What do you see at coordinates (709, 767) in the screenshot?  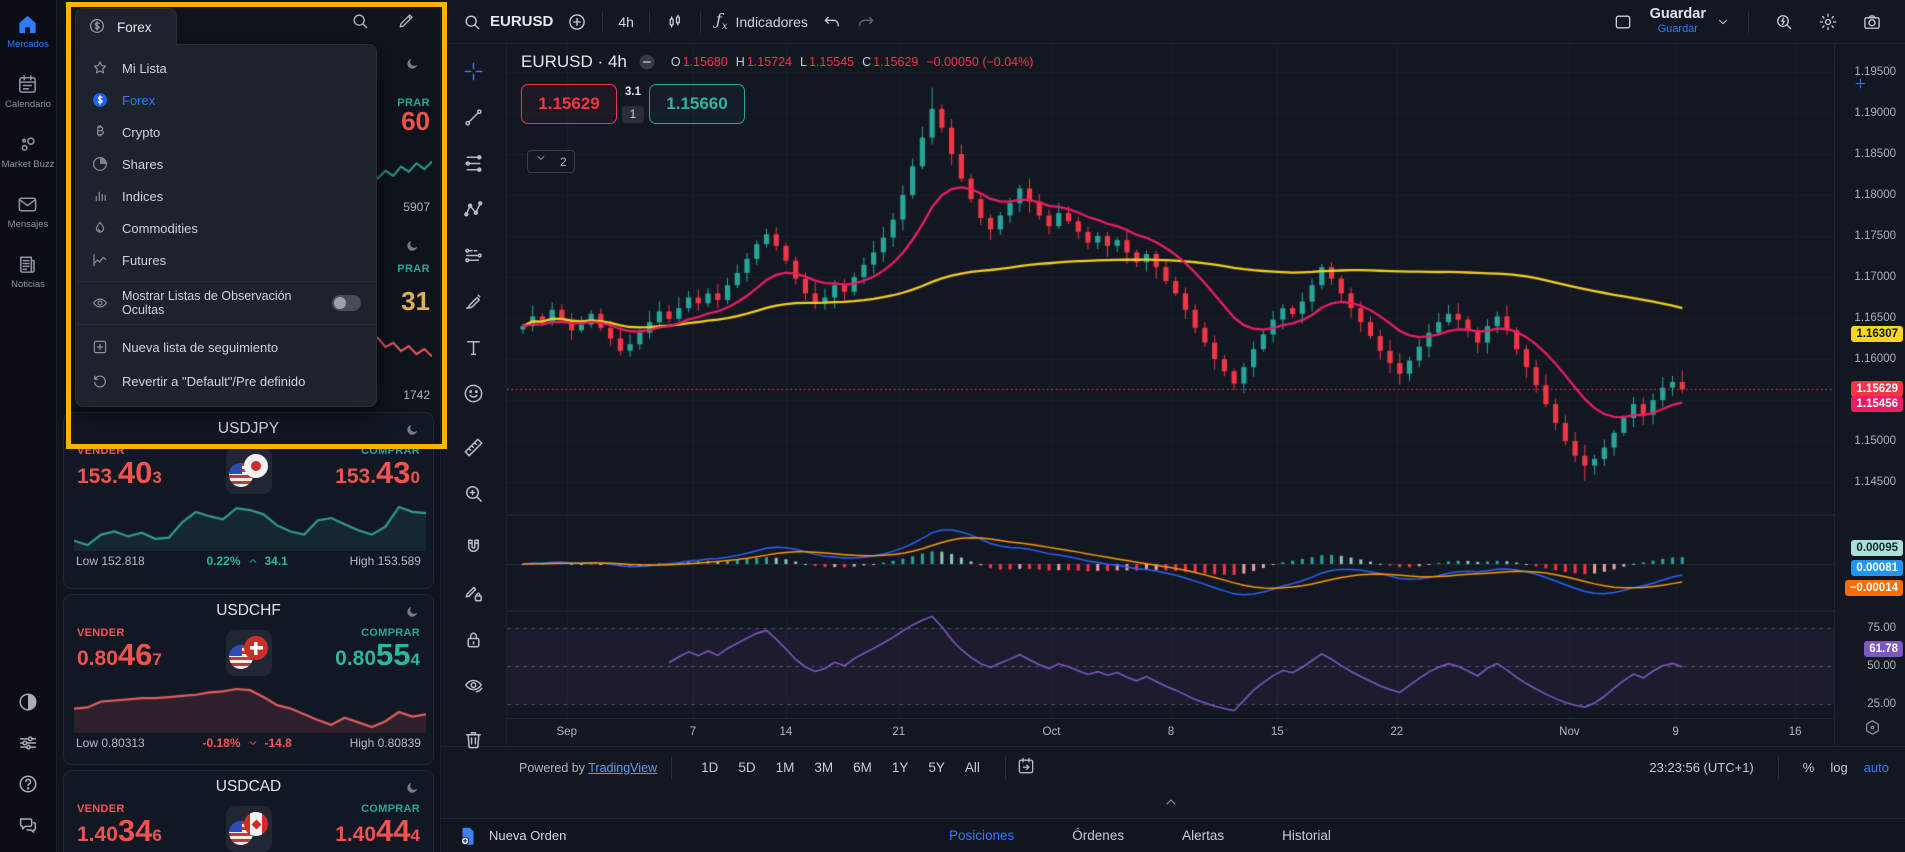 I see `range-1d: 1D` at bounding box center [709, 767].